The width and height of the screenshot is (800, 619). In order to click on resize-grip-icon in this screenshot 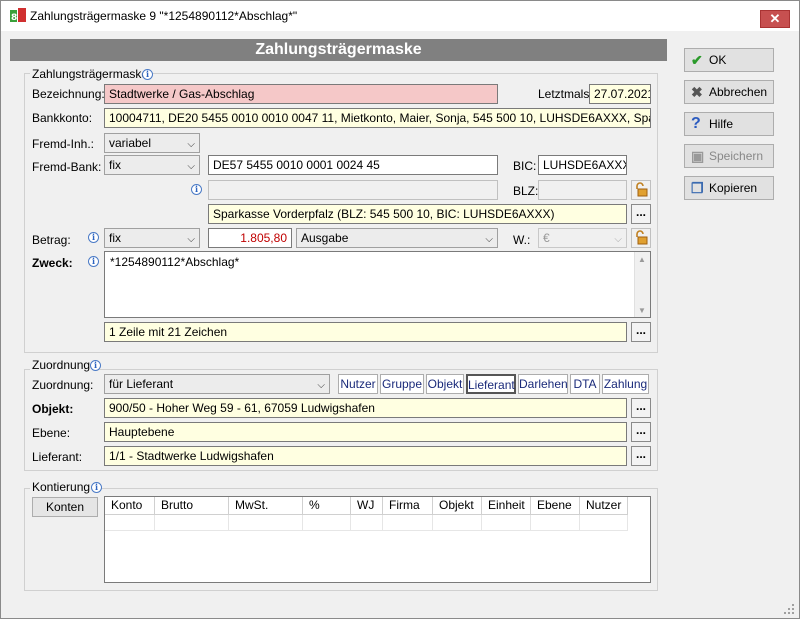, I will do `click(789, 609)`.